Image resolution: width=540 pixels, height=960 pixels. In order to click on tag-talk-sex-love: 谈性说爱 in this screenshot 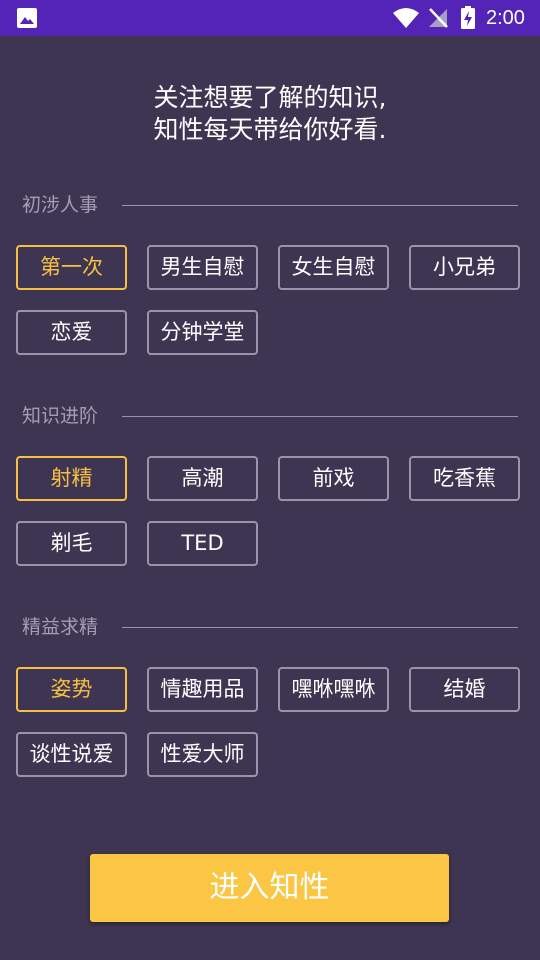, I will do `click(71, 754)`.